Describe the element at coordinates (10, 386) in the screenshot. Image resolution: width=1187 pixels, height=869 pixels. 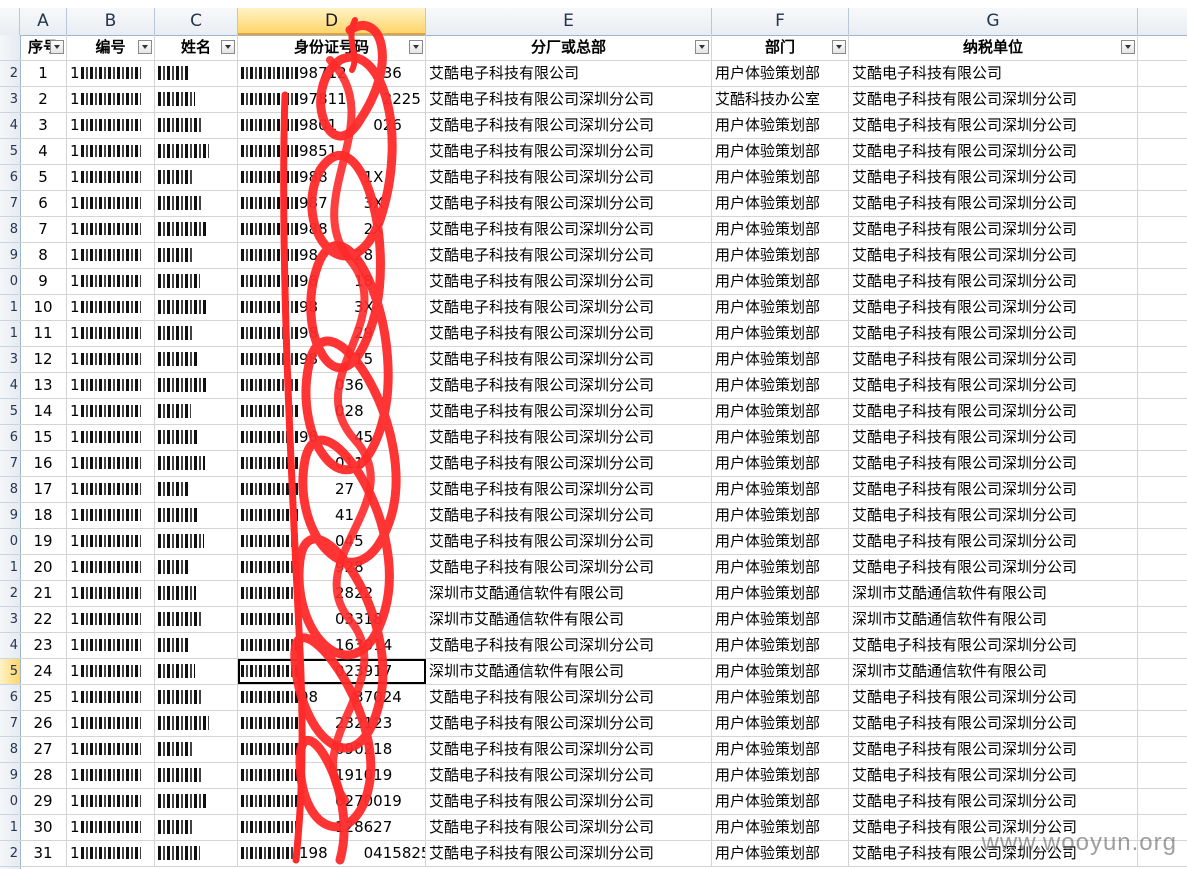
I see `row-number: 4` at that location.